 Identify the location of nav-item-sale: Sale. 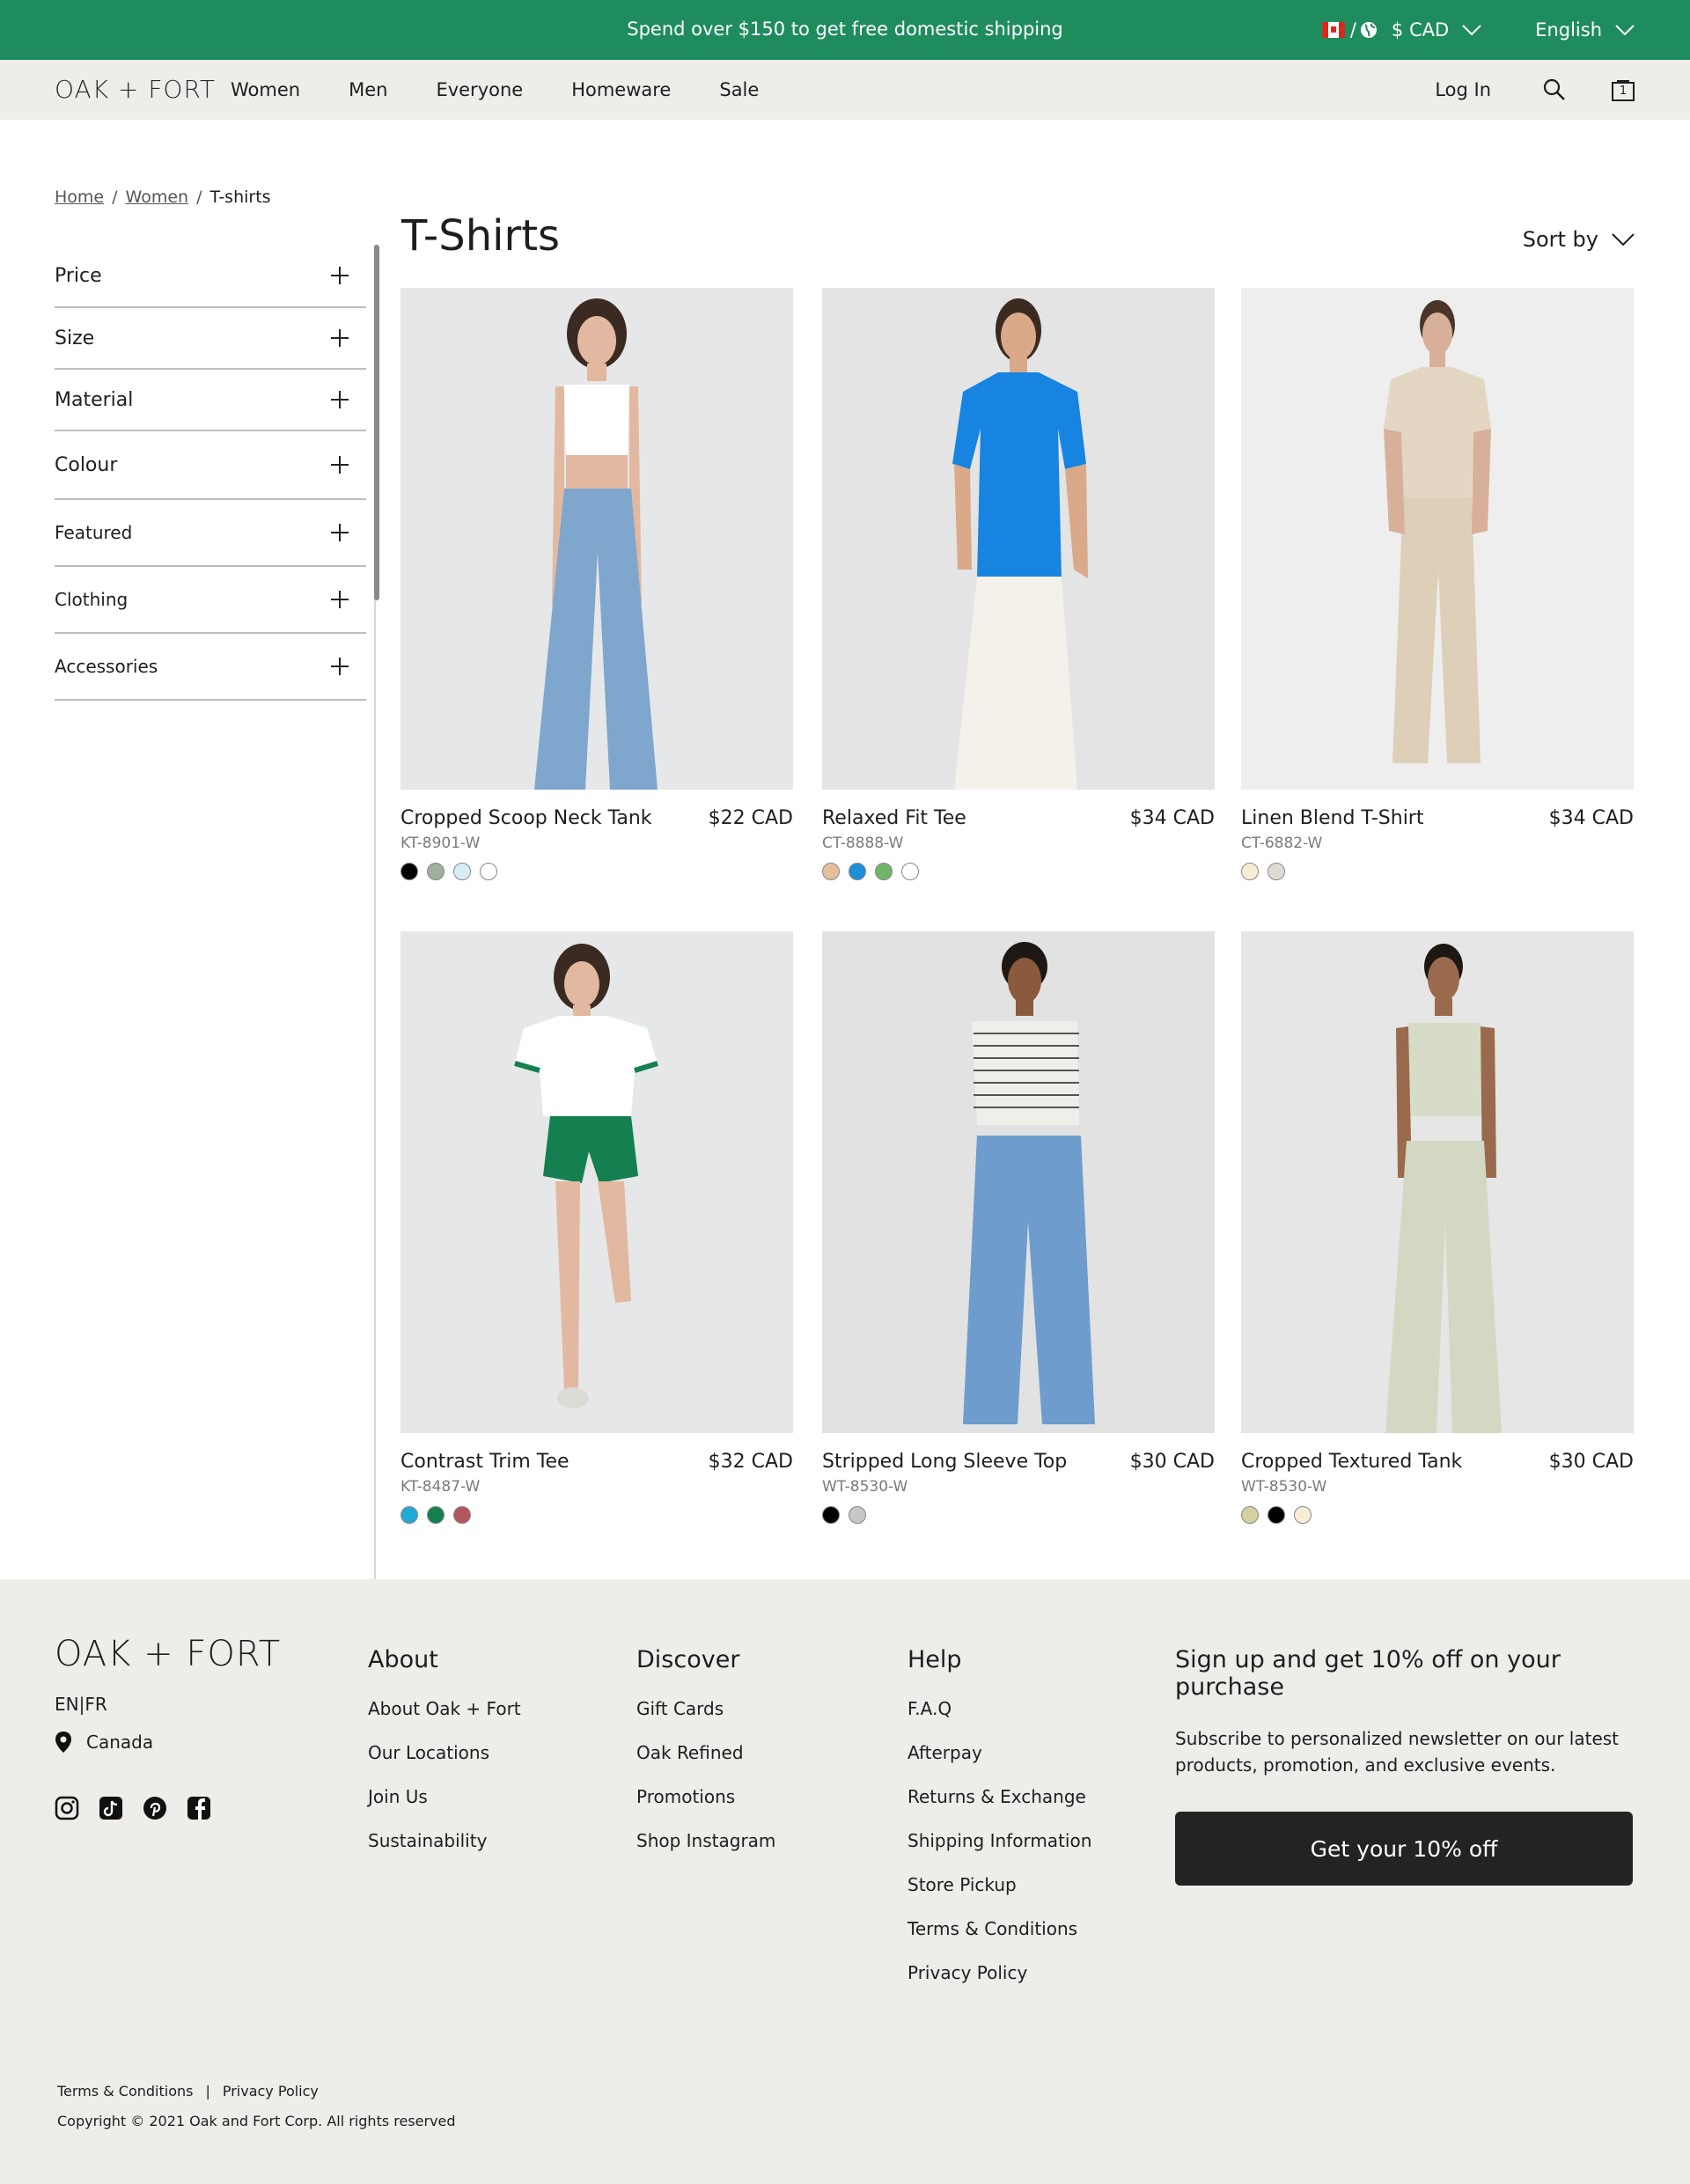
(739, 89).